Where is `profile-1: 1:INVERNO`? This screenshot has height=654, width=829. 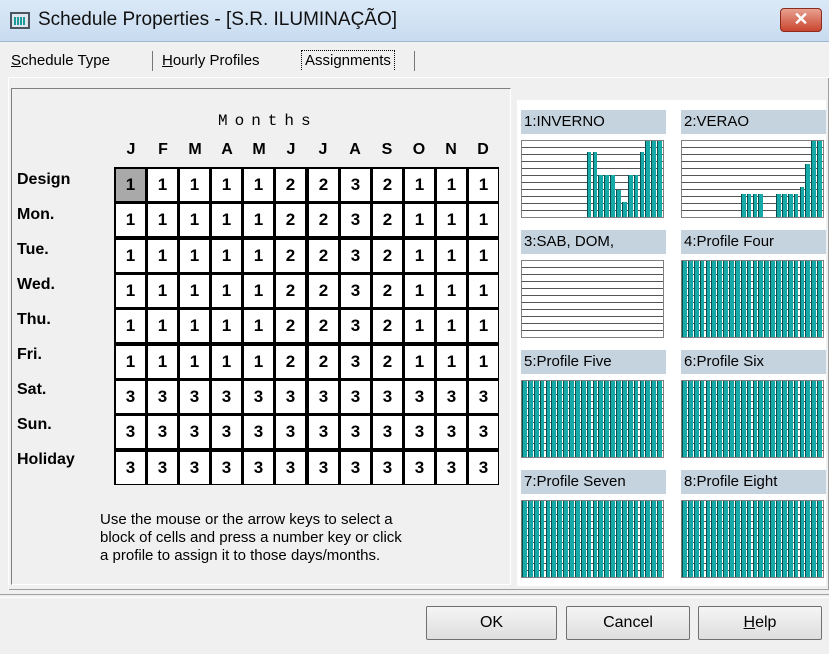 profile-1: 1:INVERNO is located at coordinates (593, 165).